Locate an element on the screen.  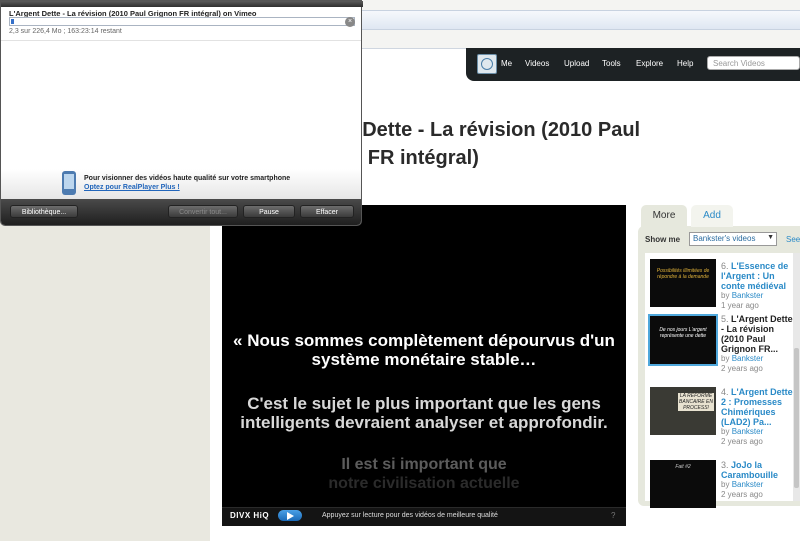
clear-button: Effacer is located at coordinates (327, 211).